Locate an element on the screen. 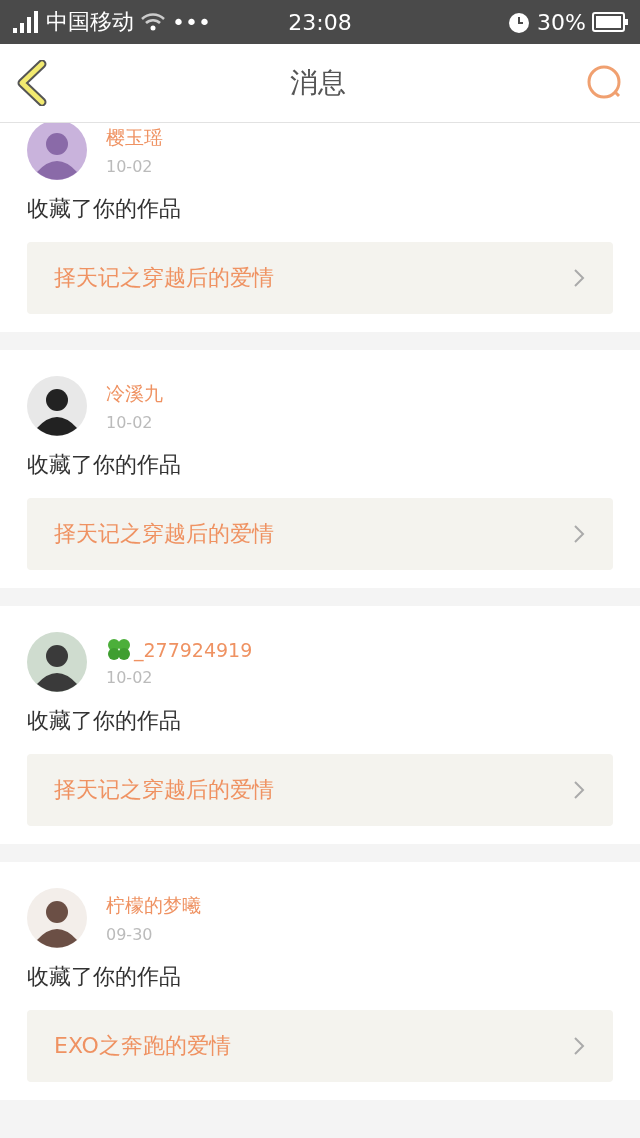 The width and height of the screenshot is (640, 1138). work-title: EXO之奔跑的爱情 is located at coordinates (142, 1046).